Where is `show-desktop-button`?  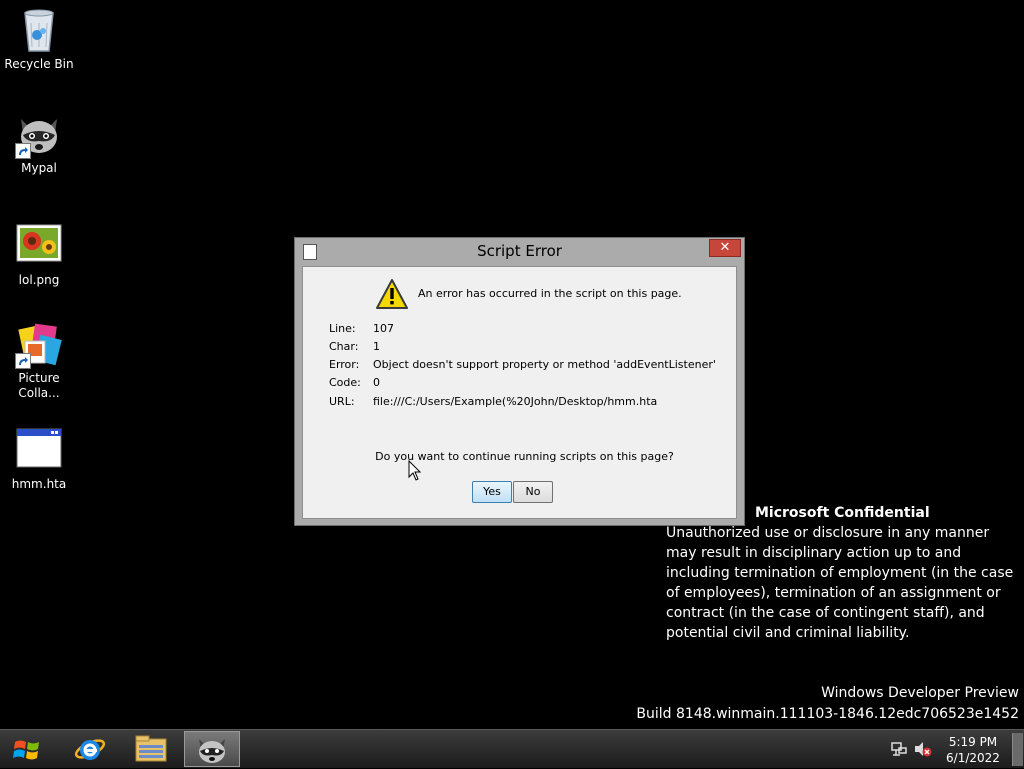
show-desktop-button is located at coordinates (1017, 749).